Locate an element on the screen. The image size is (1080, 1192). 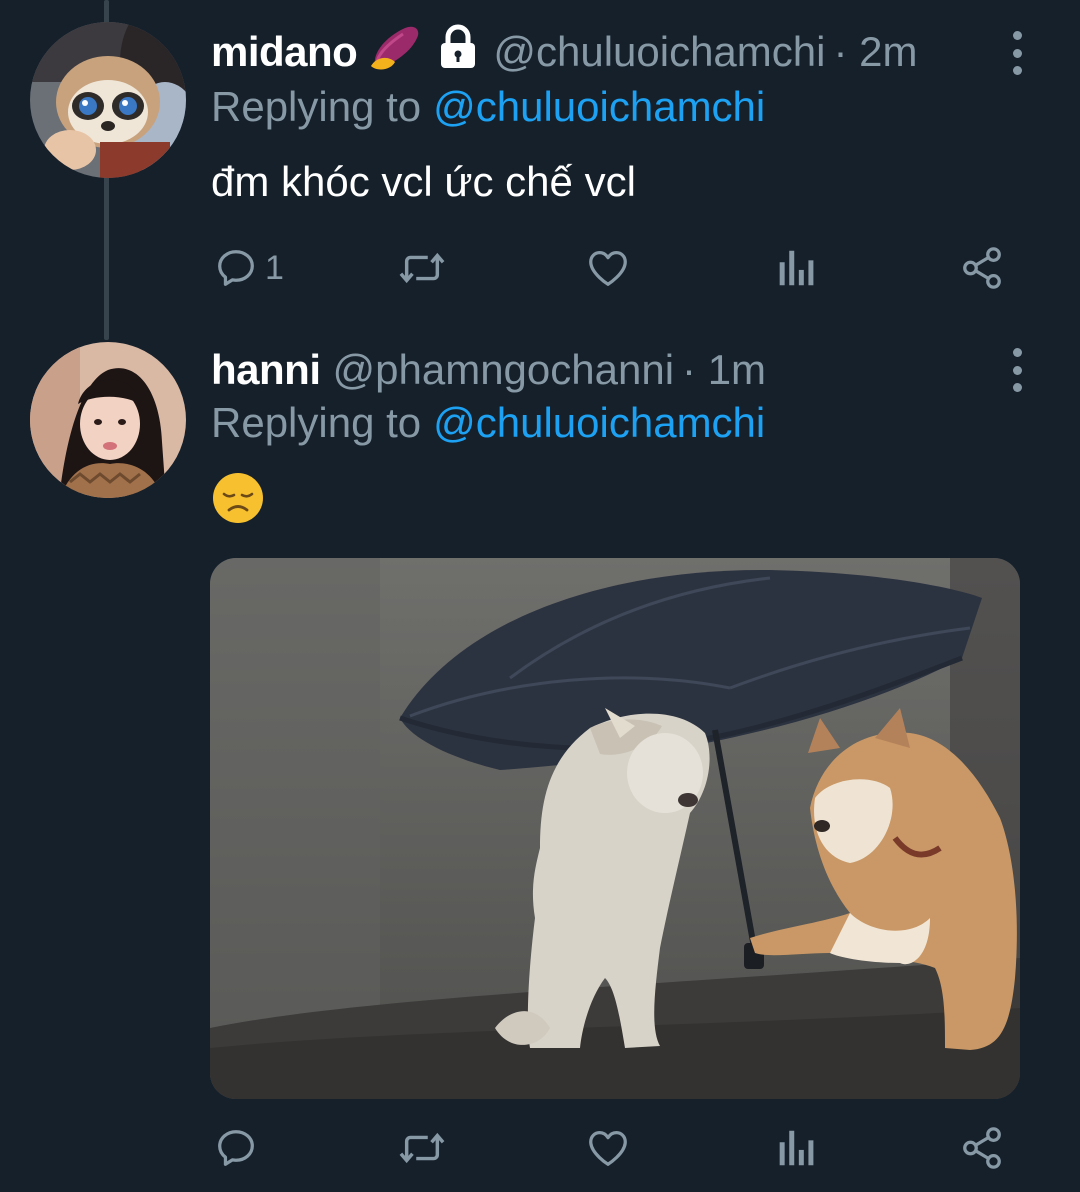
tweet-header: midano @chuluoichamchi · 2m is located at coordinates (564, 52).